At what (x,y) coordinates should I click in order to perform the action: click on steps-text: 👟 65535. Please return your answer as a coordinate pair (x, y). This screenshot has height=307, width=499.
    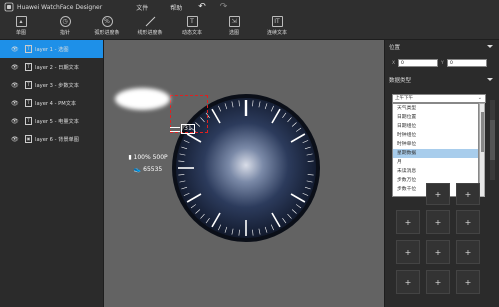
    Looking at the image, I should click on (148, 169).